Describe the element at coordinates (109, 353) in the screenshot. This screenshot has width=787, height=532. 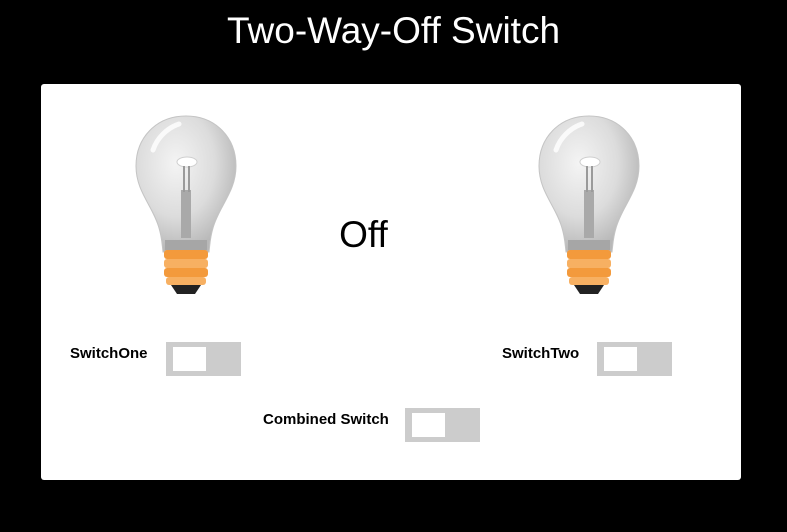
I see `switch-one-label: SwitchOne` at that location.